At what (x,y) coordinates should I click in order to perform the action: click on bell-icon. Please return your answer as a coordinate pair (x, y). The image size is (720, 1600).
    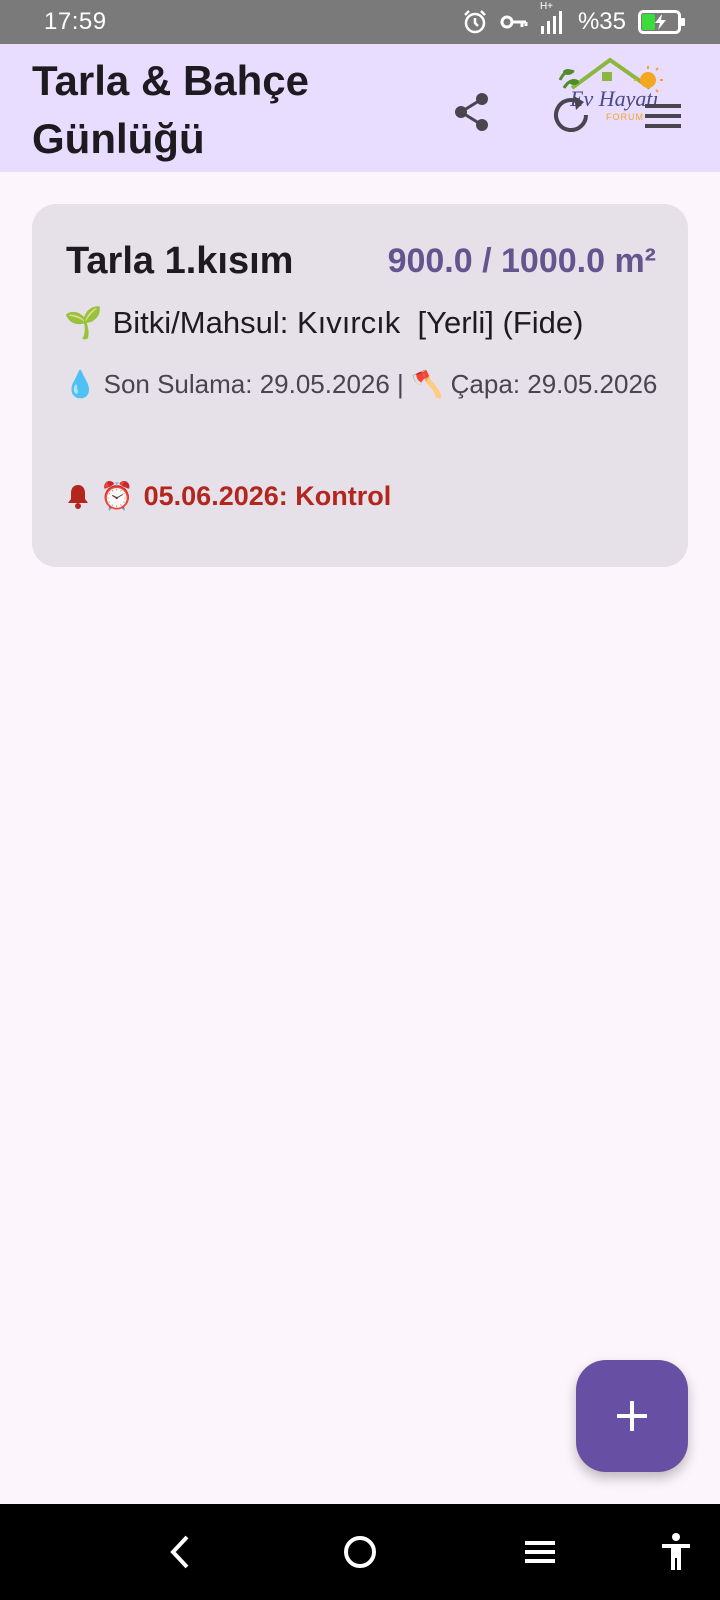
    Looking at the image, I should click on (78, 497).